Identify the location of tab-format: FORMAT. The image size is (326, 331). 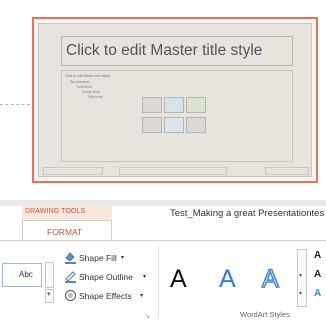
(67, 230).